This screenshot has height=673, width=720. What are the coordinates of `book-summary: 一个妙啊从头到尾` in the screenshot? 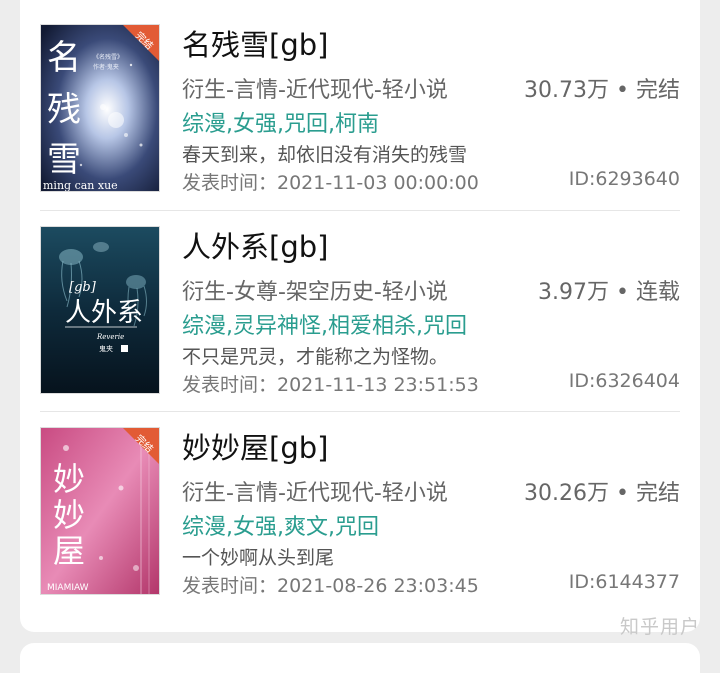 It's located at (258, 558).